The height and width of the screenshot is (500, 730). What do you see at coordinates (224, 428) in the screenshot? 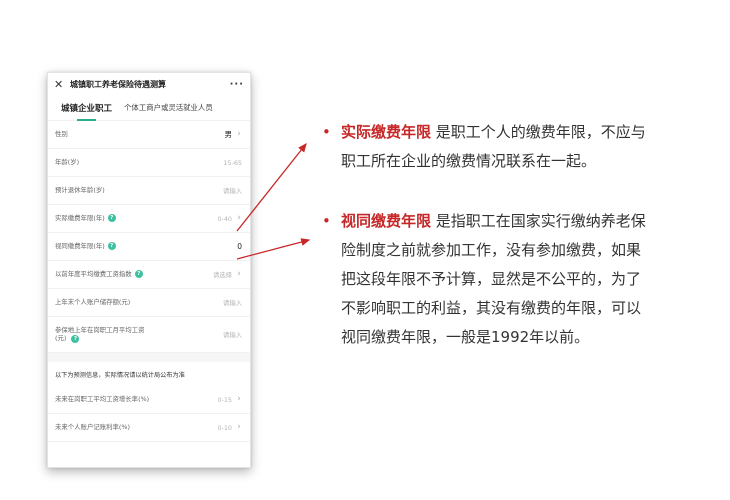
I see `account-interest-input: 0-10` at bounding box center [224, 428].